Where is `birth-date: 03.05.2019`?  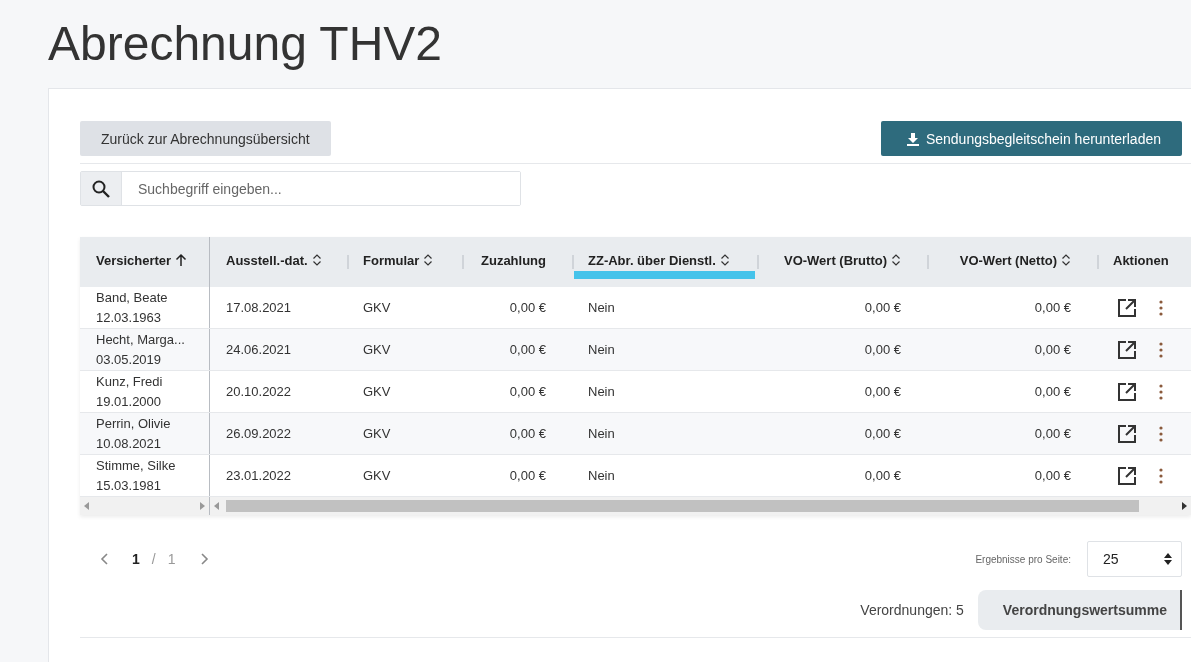
birth-date: 03.05.2019 is located at coordinates (129, 359).